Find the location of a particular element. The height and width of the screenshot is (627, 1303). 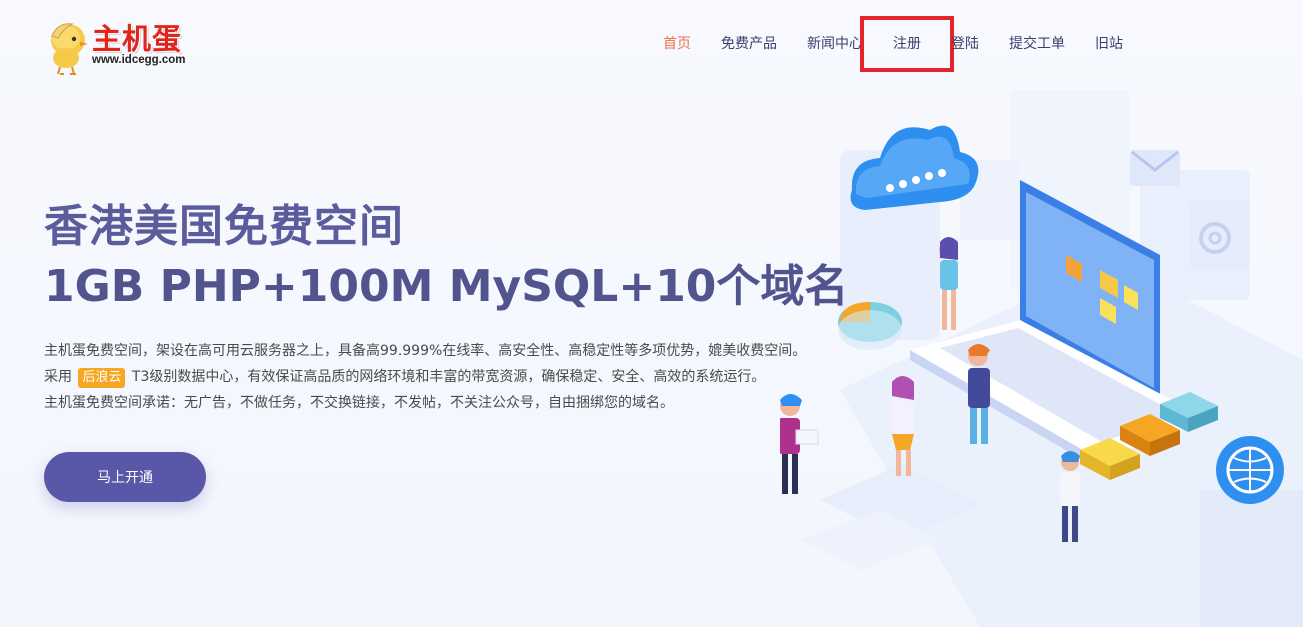

chick-logo-icon is located at coordinates (69, 49).